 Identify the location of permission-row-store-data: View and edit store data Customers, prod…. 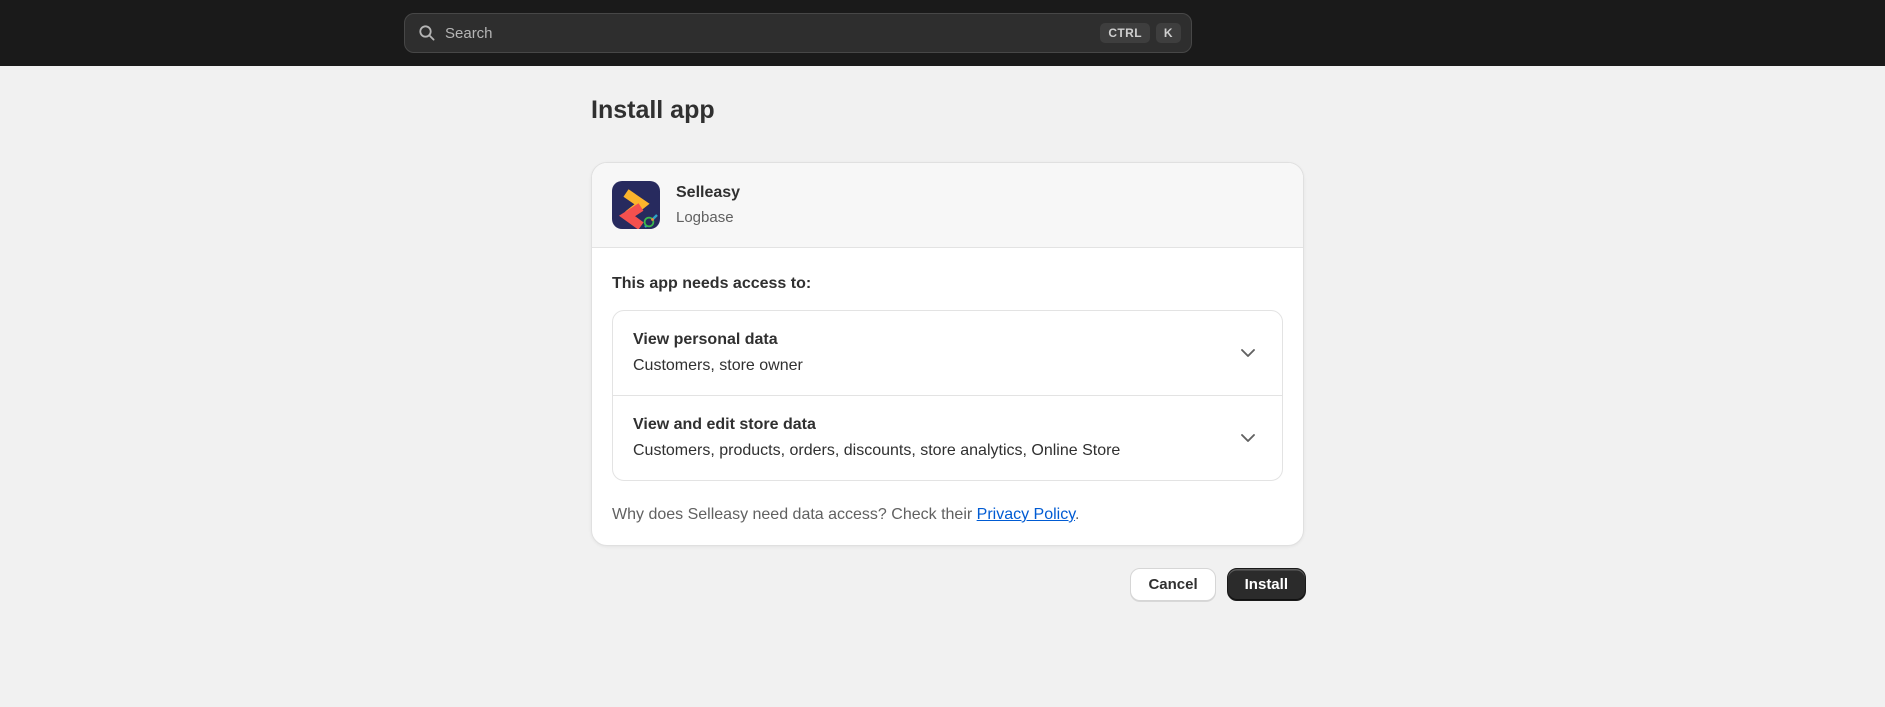
(947, 437).